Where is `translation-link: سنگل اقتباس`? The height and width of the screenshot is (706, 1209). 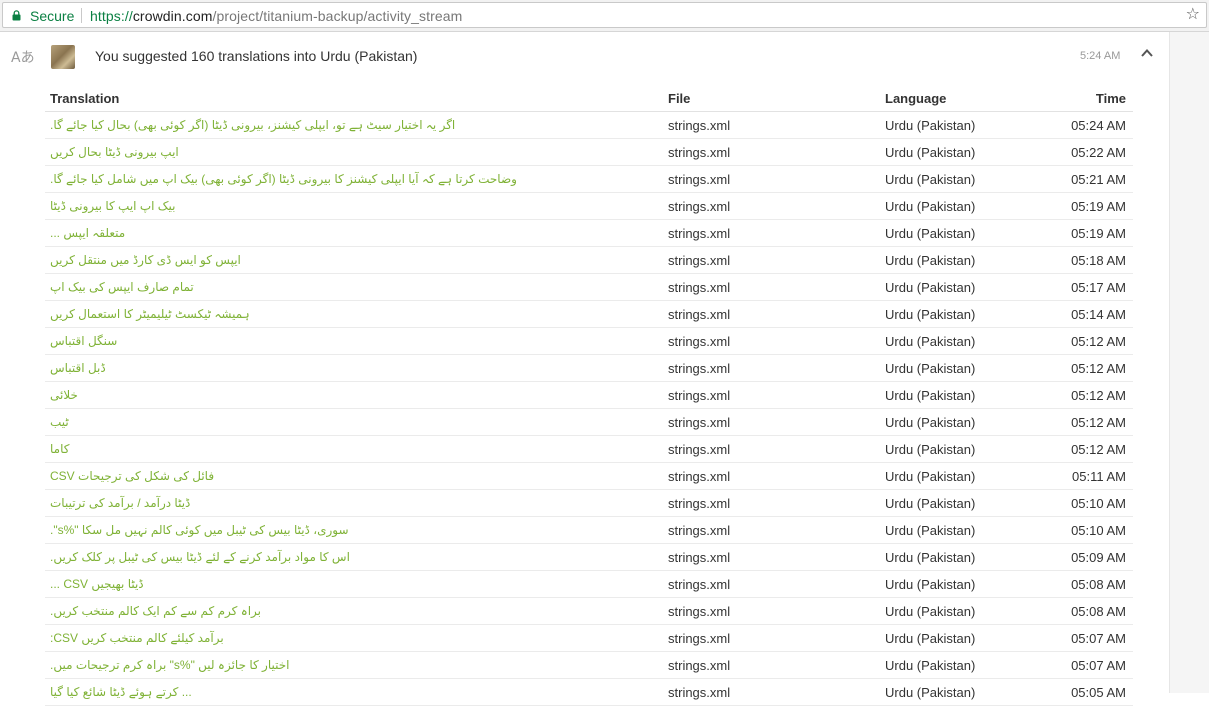
translation-link: سنگل اقتباس is located at coordinates (83, 341).